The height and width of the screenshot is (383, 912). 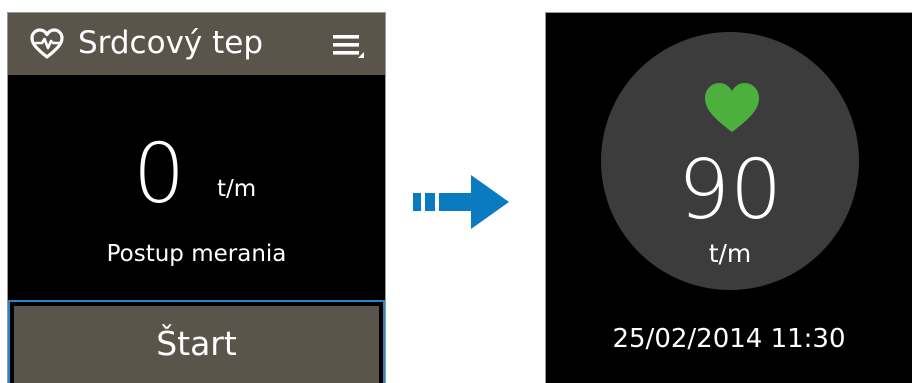 What do you see at coordinates (729, 339) in the screenshot?
I see `measurement-timestamp: 25/02/2014 11:30` at bounding box center [729, 339].